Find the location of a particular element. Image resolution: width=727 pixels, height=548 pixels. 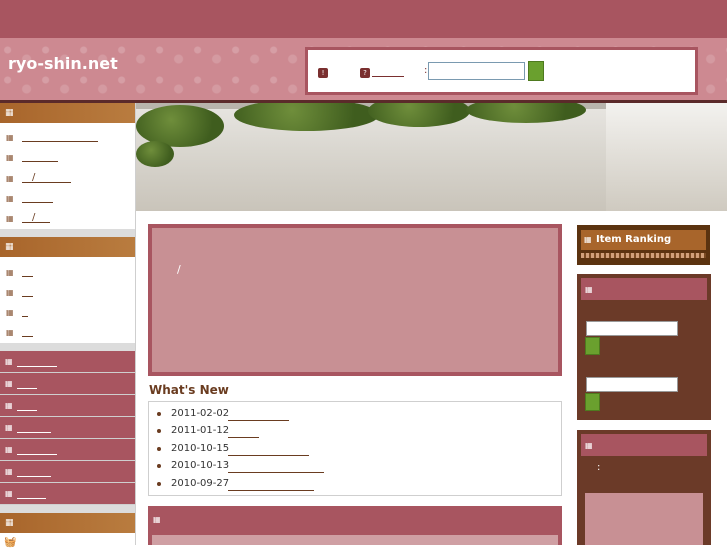

info-label: : is located at coordinates (599, 467).